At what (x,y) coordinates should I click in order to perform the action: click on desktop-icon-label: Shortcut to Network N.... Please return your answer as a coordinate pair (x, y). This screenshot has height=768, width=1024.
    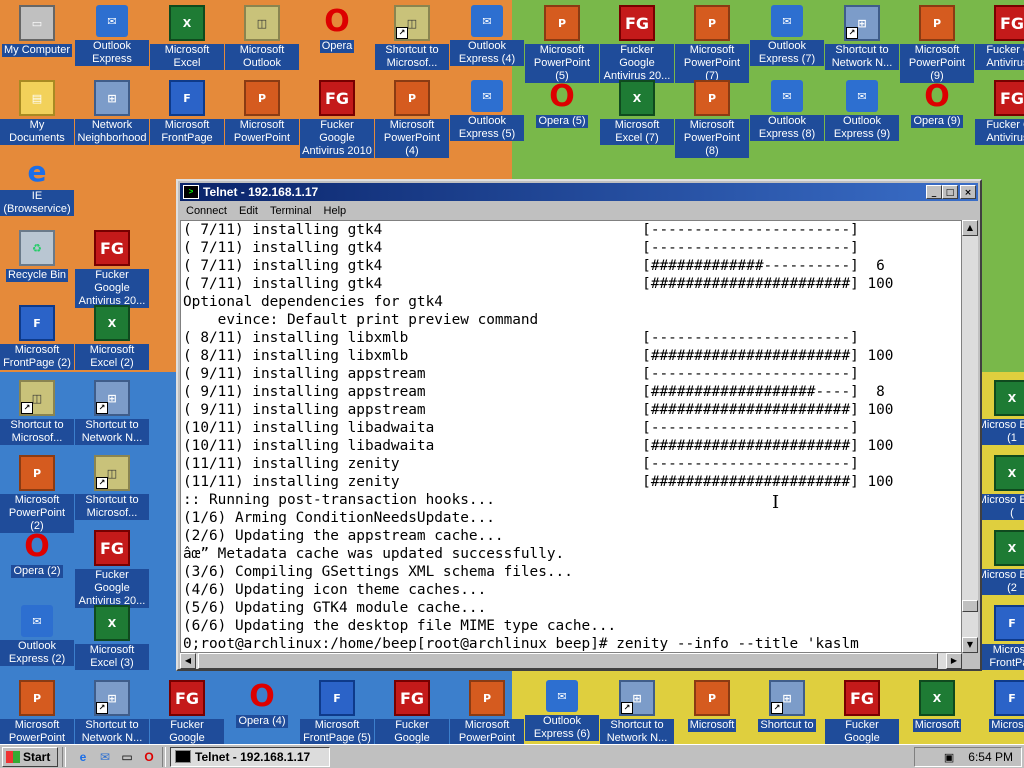
    Looking at the image, I should click on (112, 731).